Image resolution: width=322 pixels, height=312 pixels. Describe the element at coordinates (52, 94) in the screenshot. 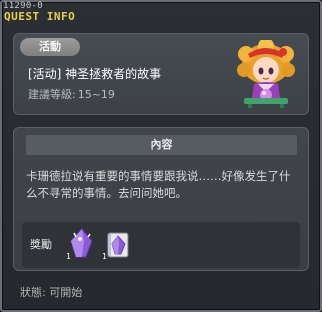

I see `recommended-level-label: 建議等級:` at that location.